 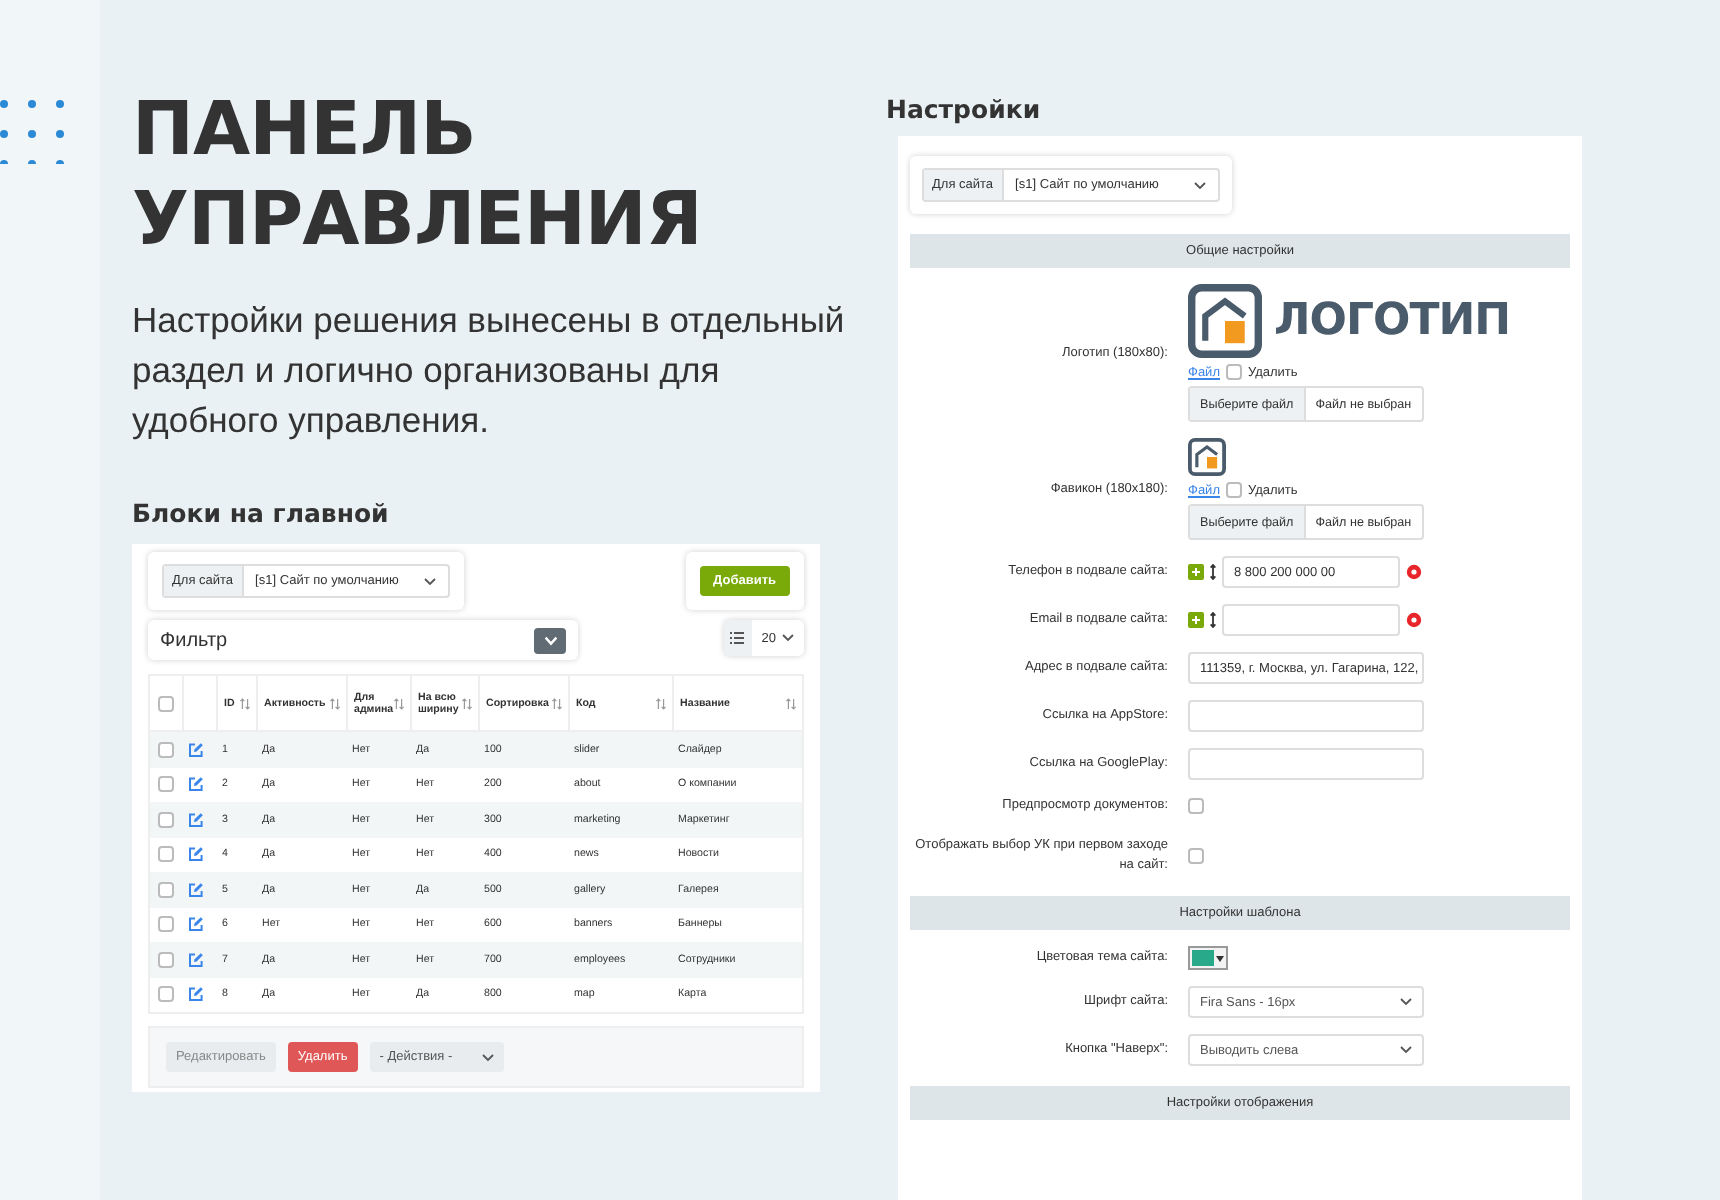 I want to click on expand-button, so click(x=550, y=640).